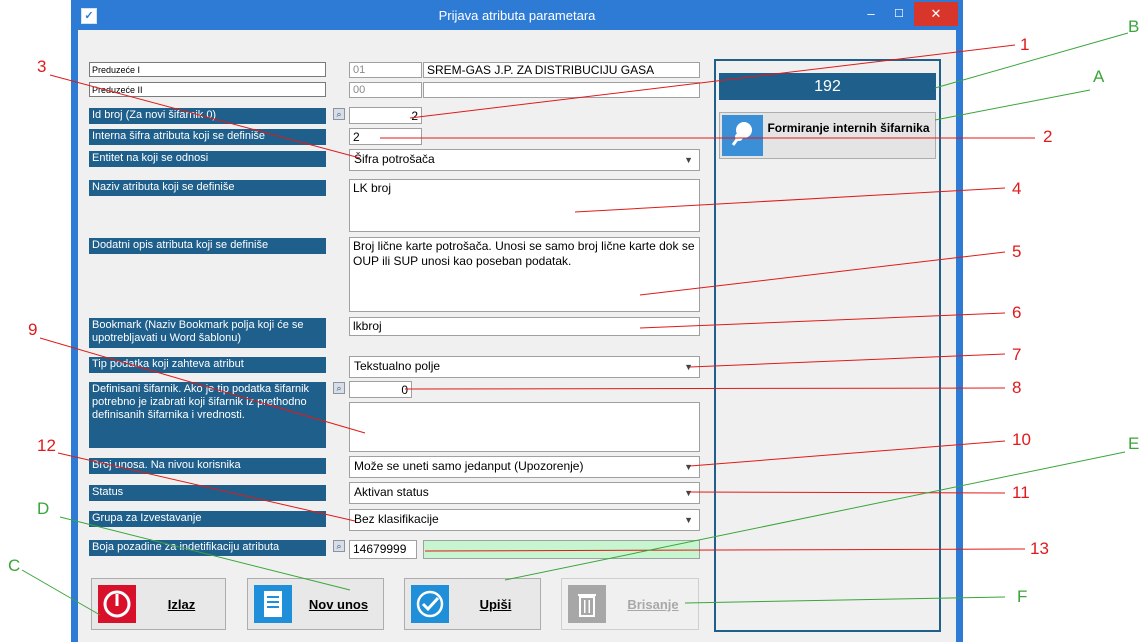 The width and height of the screenshot is (1144, 642). What do you see at coordinates (1048, 136) in the screenshot?
I see `annotation-2: 2` at bounding box center [1048, 136].